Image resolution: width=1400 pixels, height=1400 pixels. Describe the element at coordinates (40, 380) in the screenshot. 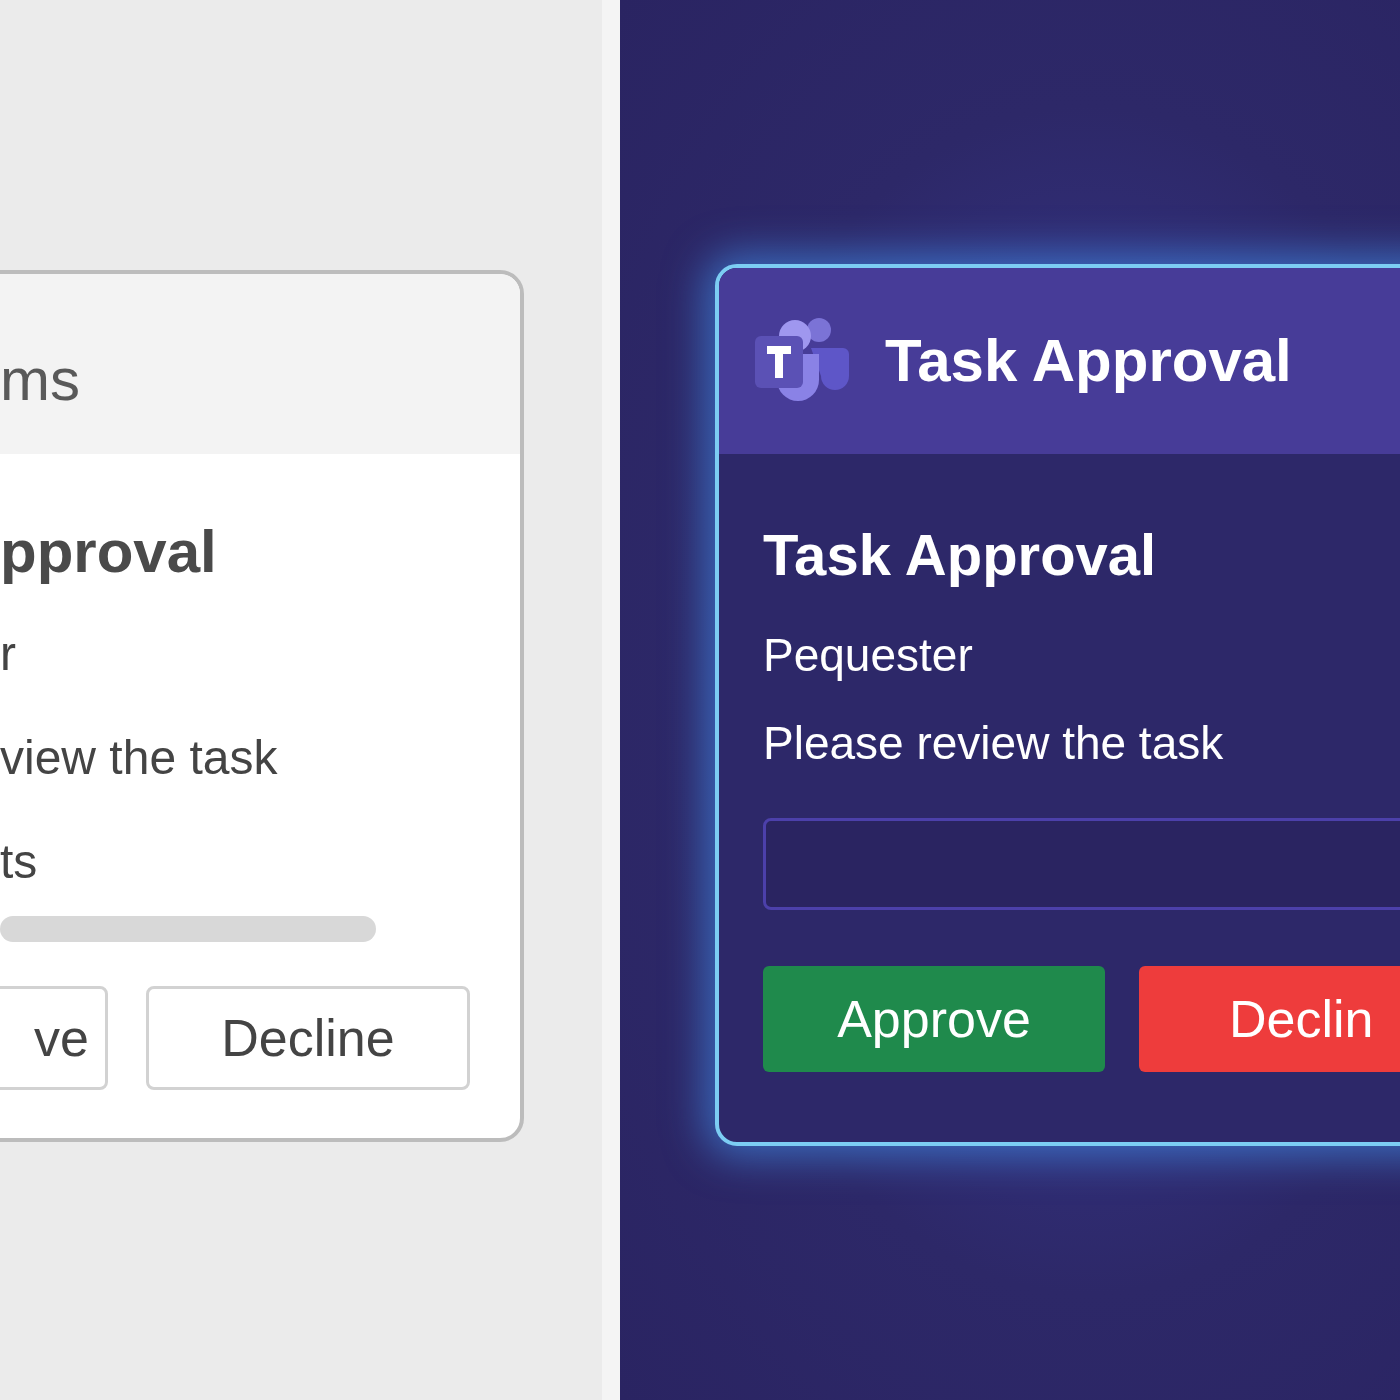

I see `header-title: ms` at that location.